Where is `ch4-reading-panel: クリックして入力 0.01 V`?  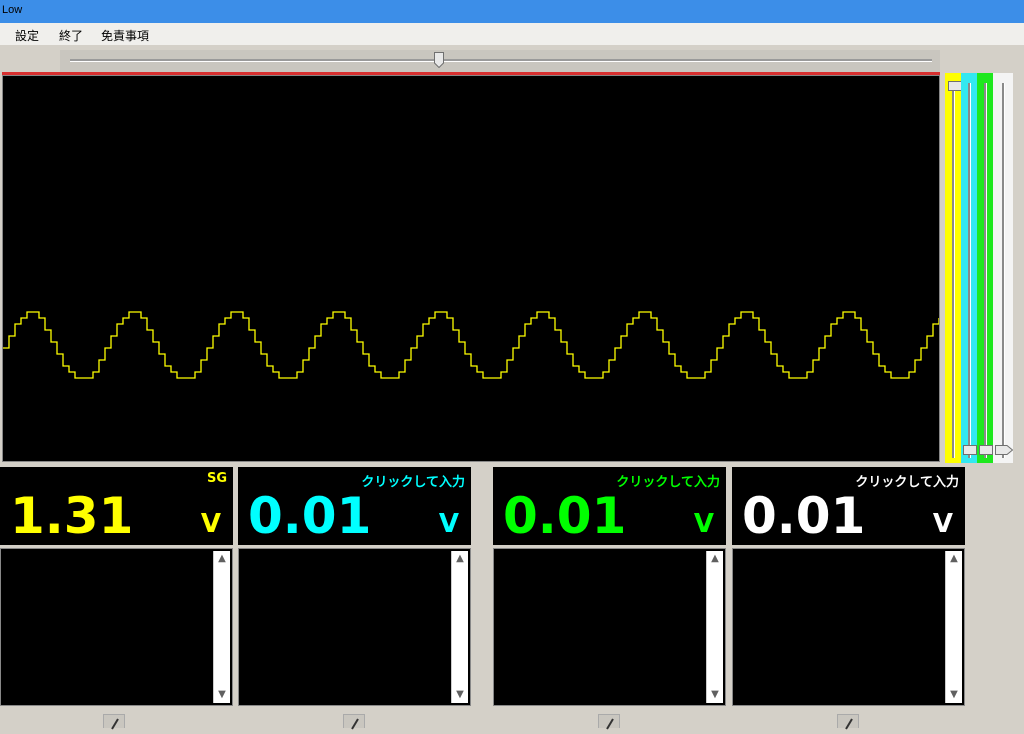
ch4-reading-panel: クリックして入力 0.01 V is located at coordinates (848, 506).